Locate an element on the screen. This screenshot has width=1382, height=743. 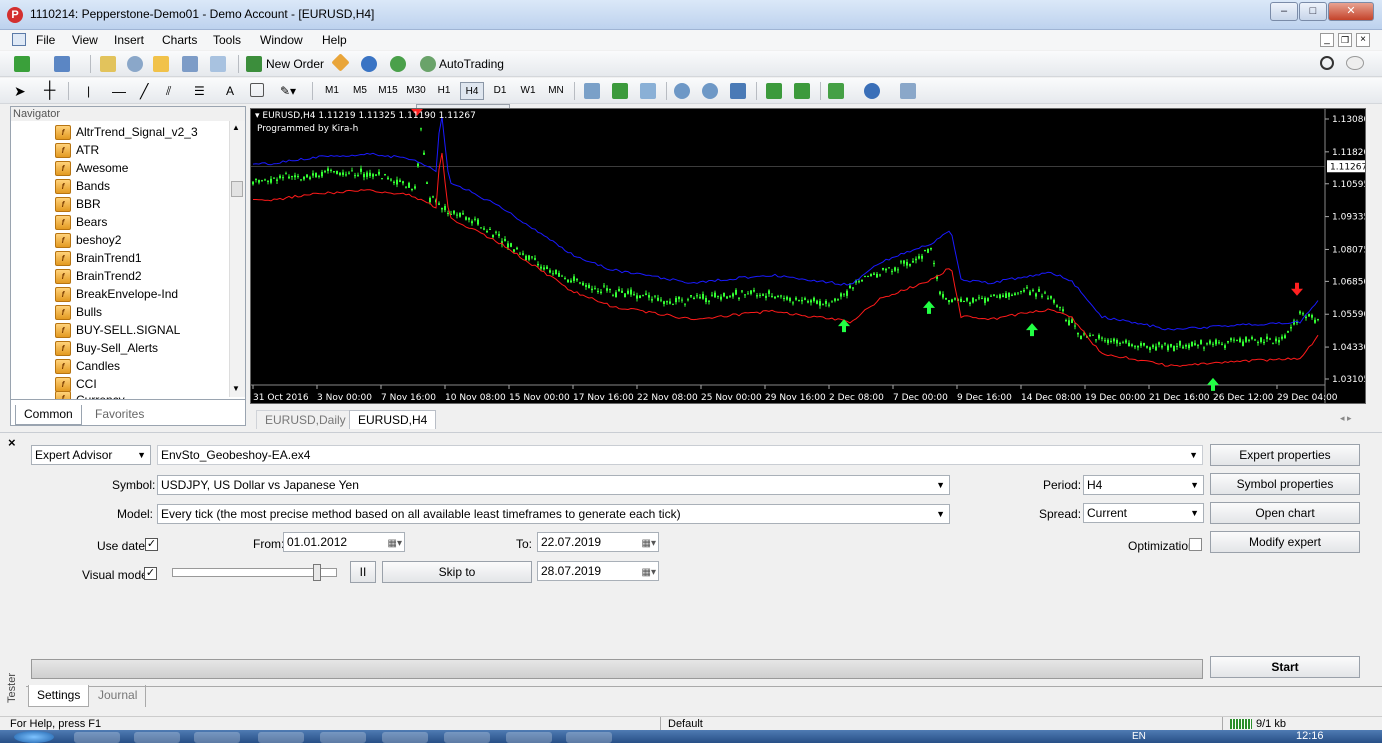
periods-icon is located at coordinates (872, 91).